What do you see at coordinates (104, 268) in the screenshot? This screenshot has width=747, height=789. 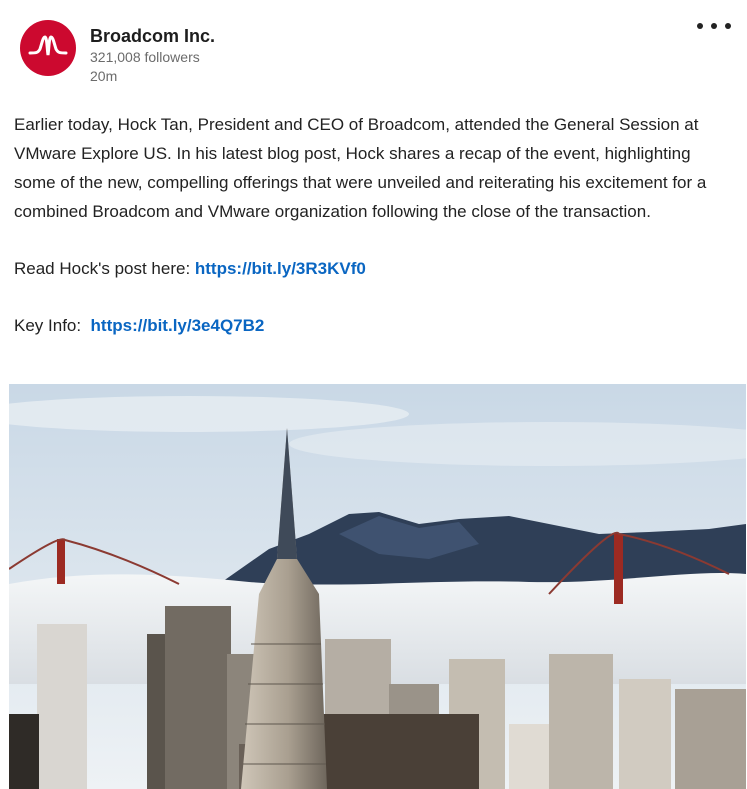 I see `read-label: Read Hock's post here:` at bounding box center [104, 268].